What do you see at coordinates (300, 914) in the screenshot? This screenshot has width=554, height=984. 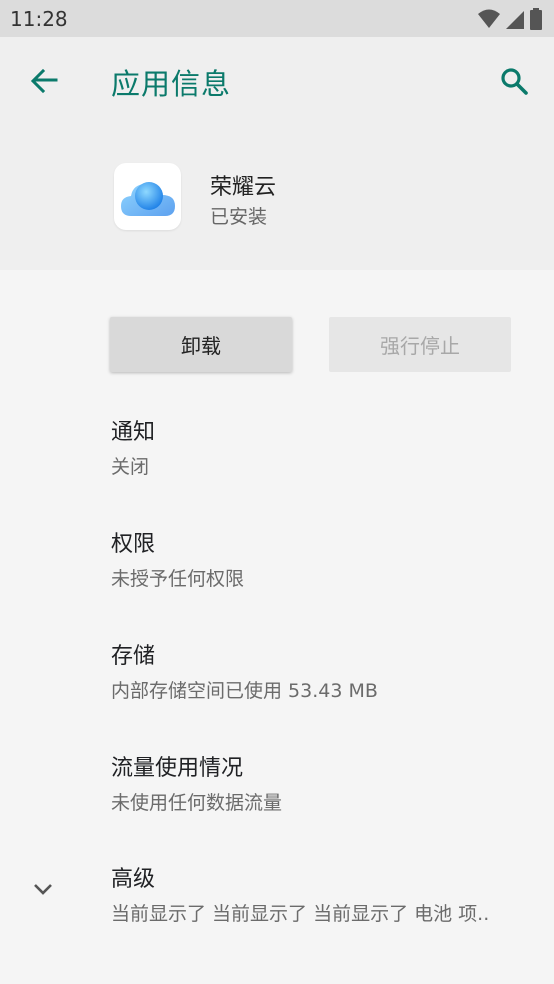 I see `settings-item-summary: 当前显示了 当前显示了 当前显示了 电池 项..` at bounding box center [300, 914].